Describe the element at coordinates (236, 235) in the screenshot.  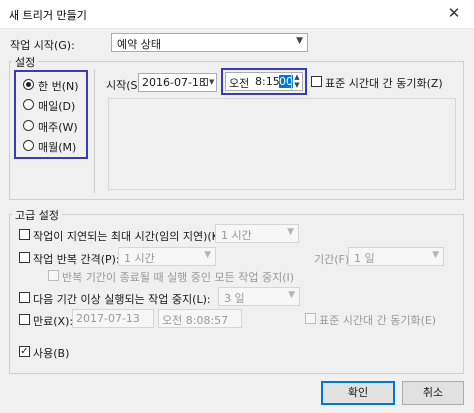
I see `delay-value: 1 시간` at that location.